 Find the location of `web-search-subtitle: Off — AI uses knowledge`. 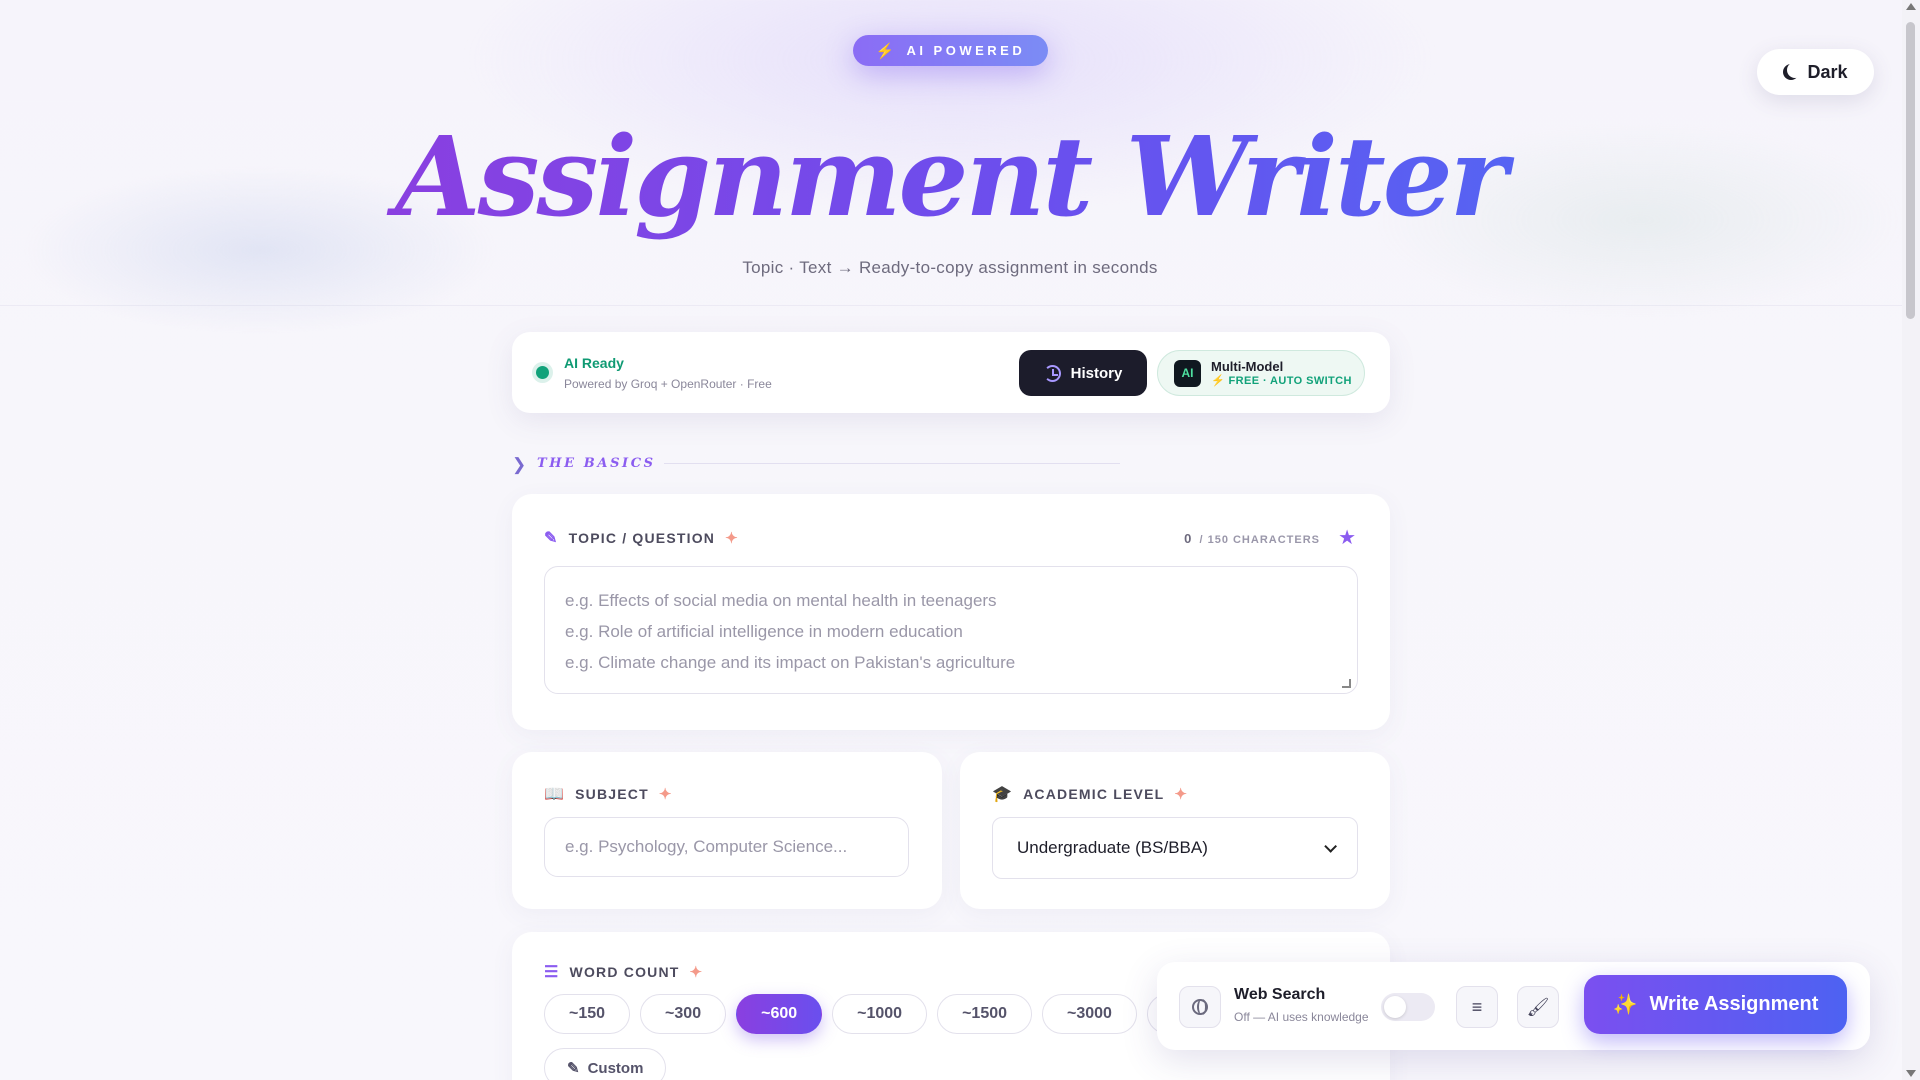

web-search-subtitle: Off — AI uses knowledge is located at coordinates (1301, 1017).